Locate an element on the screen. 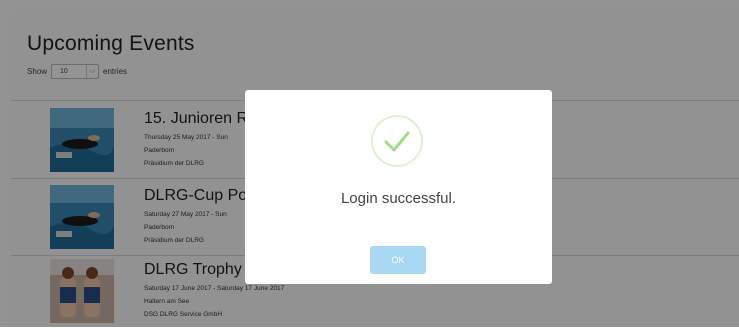 Image resolution: width=739 pixels, height=329 pixels. check-icon is located at coordinates (397, 141).